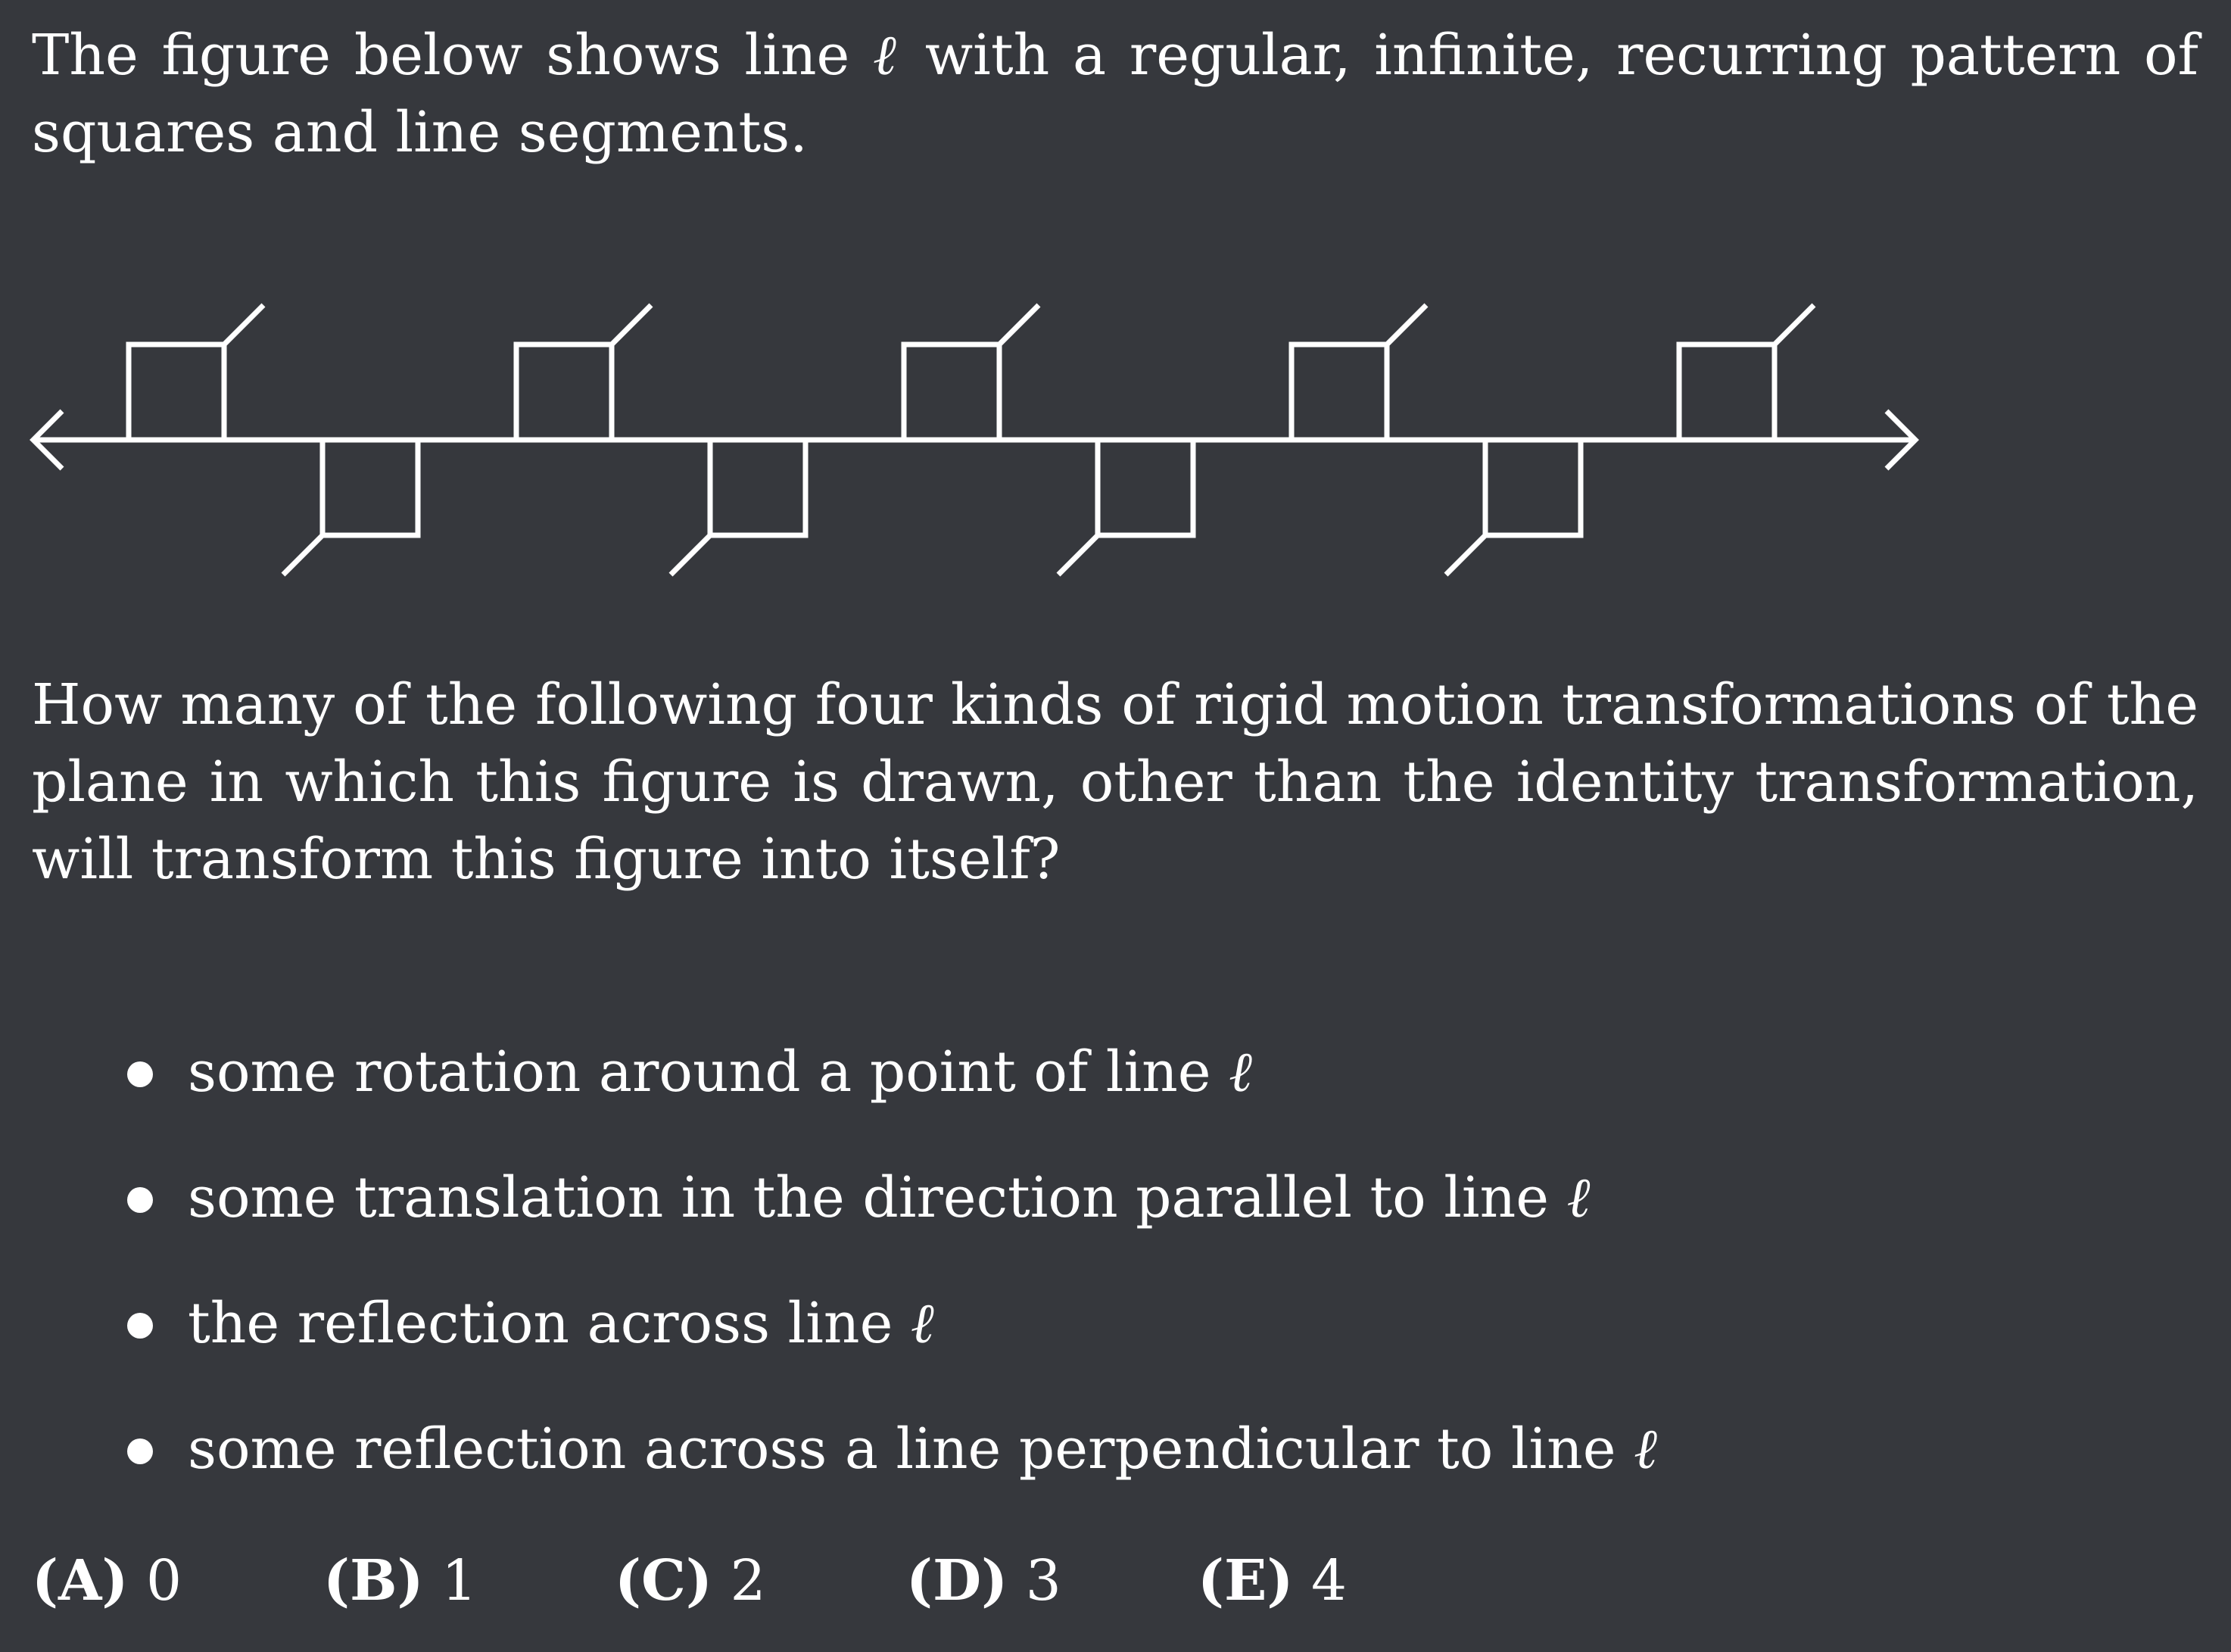  I want to click on choice-letter: (E), so click(1246, 1580).